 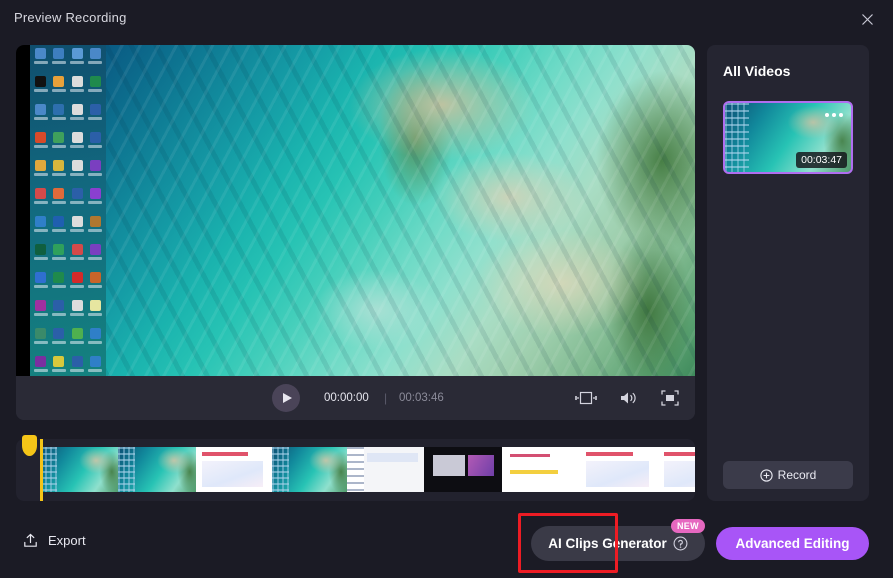 What do you see at coordinates (766, 475) in the screenshot?
I see `plus-circle-icon` at bounding box center [766, 475].